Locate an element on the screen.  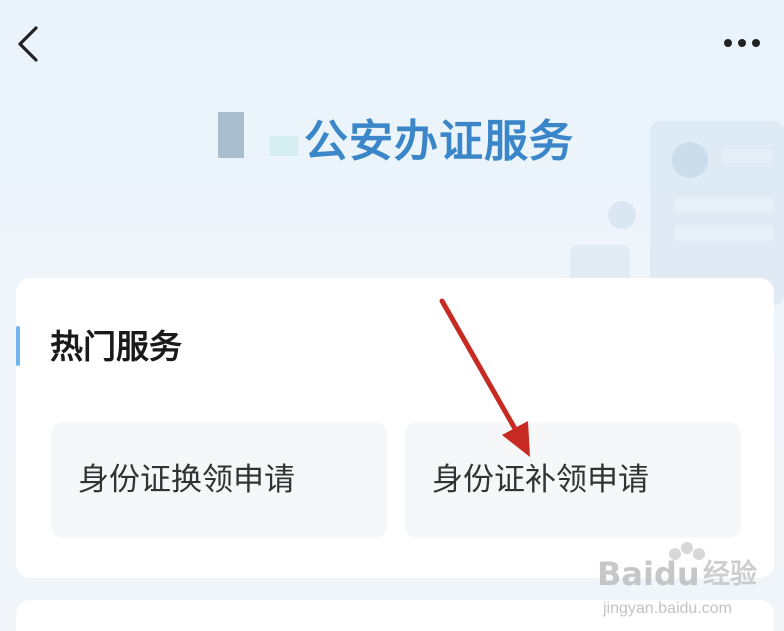
id-card-renewal-button: 身份证换领申请 is located at coordinates (219, 480).